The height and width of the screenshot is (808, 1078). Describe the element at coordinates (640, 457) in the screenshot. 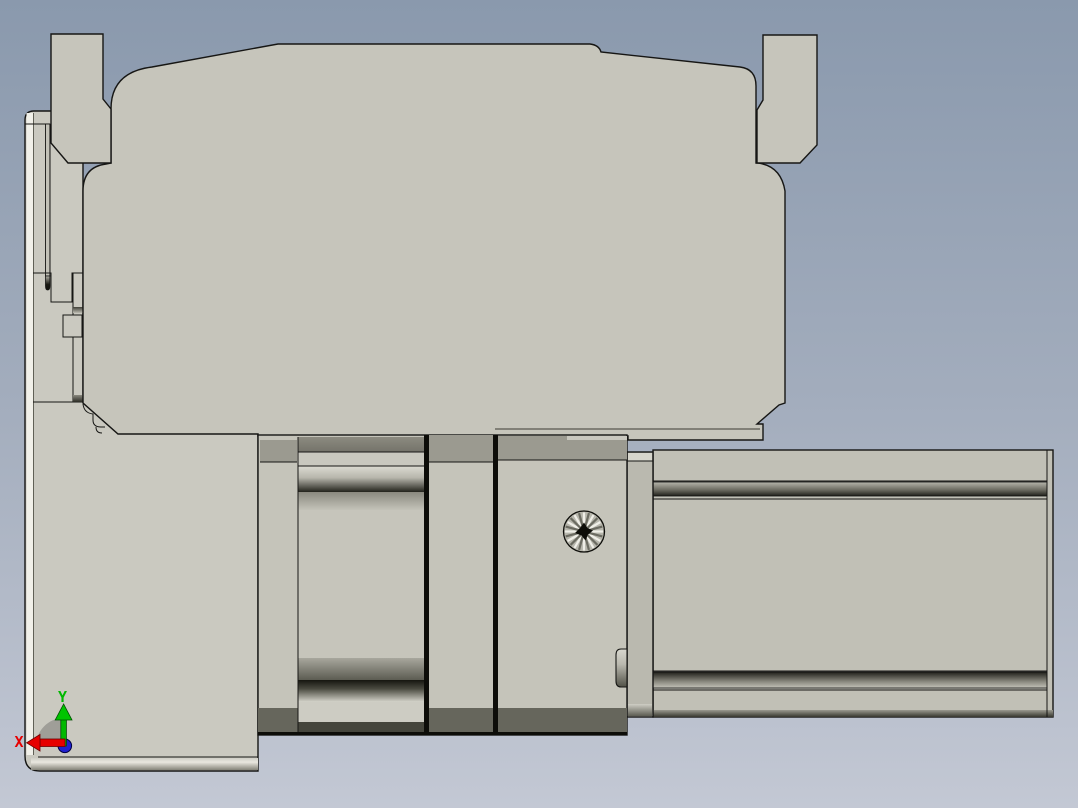

I see `rail-left-top-step` at that location.